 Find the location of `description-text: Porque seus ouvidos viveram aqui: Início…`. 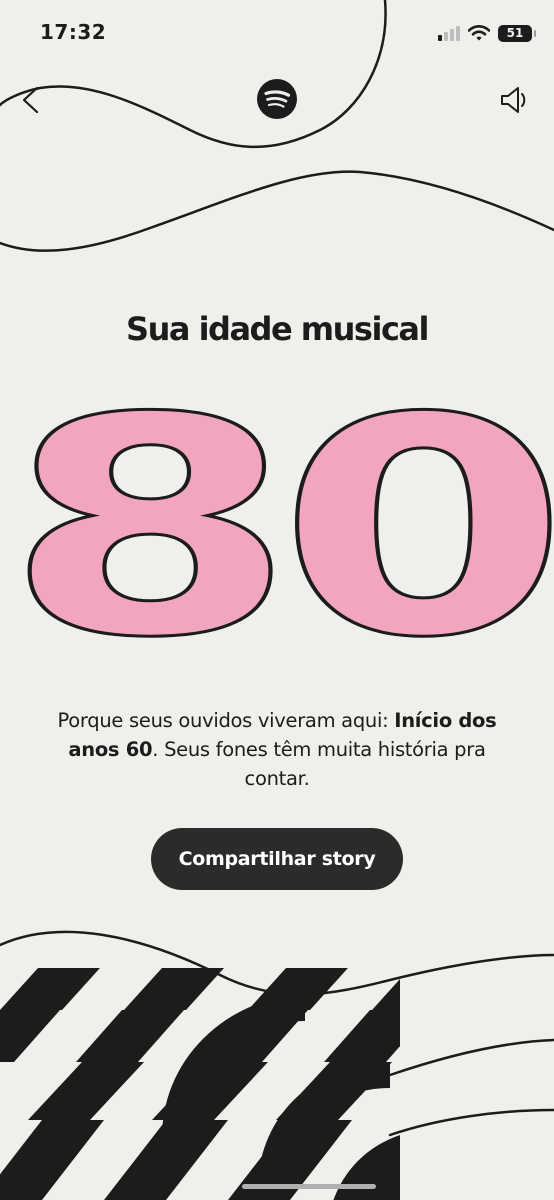

description-text: Porque seus ouvidos viveram aqui: Início… is located at coordinates (277, 749).